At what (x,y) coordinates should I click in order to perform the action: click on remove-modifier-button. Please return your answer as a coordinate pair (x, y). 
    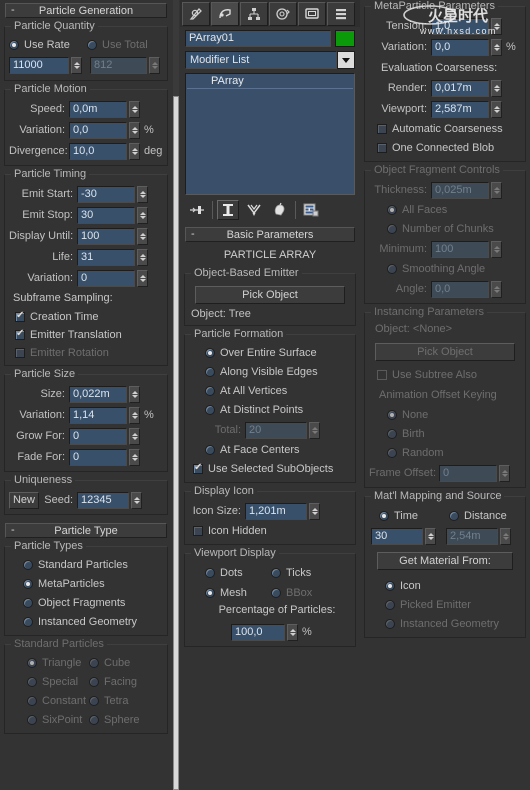
    Looking at the image, I should click on (280, 210).